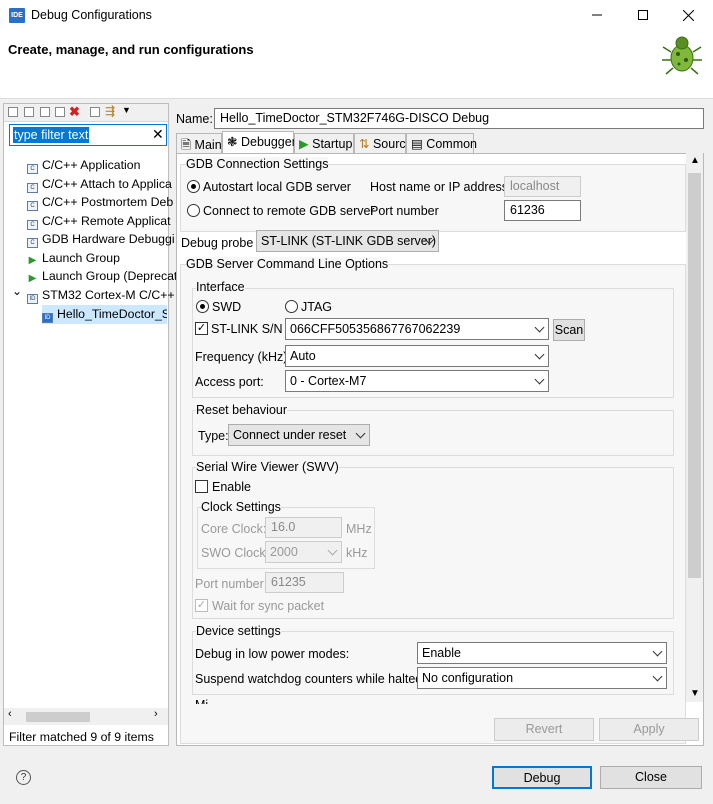  What do you see at coordinates (217, 243) in the screenshot?
I see `debug-probe-label: Debug probe` at bounding box center [217, 243].